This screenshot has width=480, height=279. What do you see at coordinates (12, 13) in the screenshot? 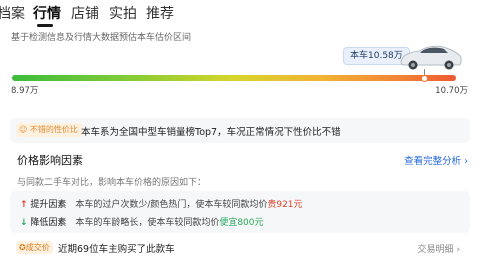
I see `tab-archive: 档案` at bounding box center [12, 13].